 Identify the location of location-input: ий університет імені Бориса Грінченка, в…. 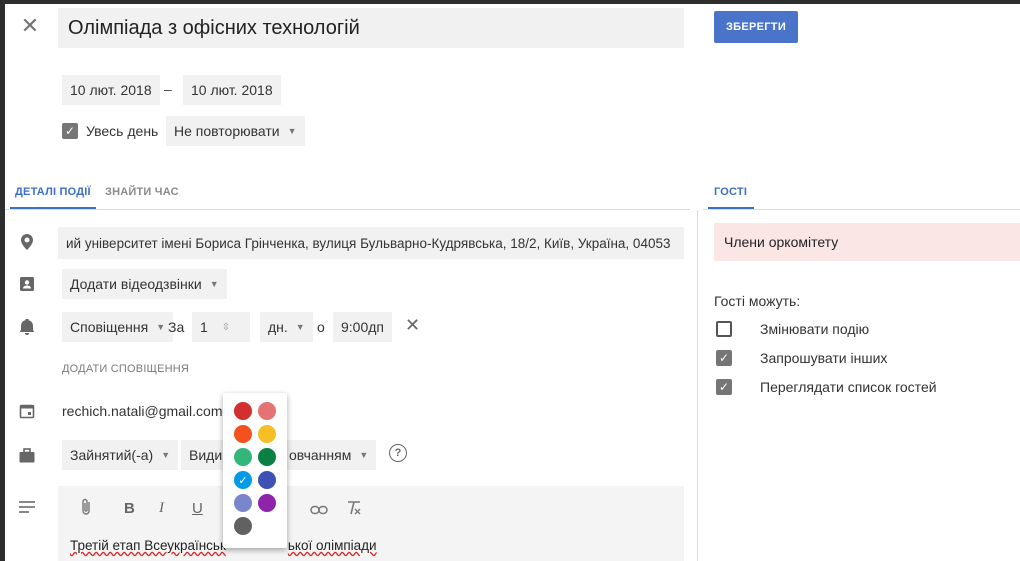
(371, 243).